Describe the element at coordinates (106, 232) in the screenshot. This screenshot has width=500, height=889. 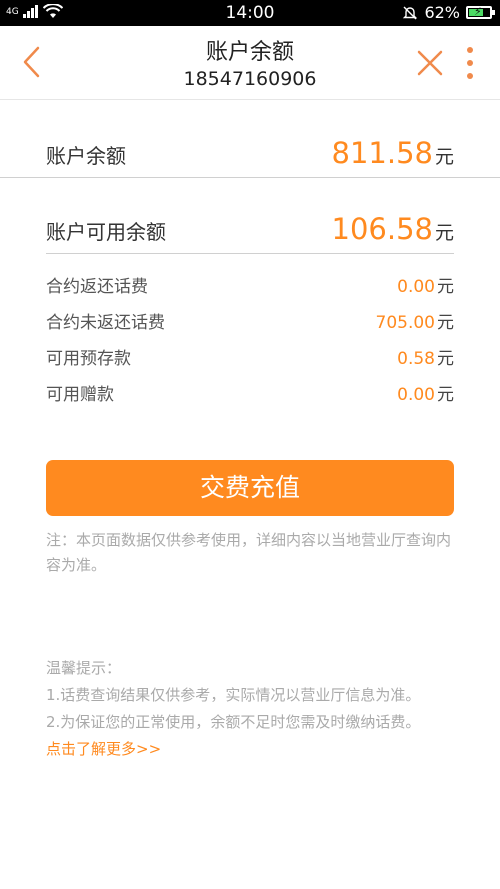
I see `available-label: 账户可用余额` at that location.